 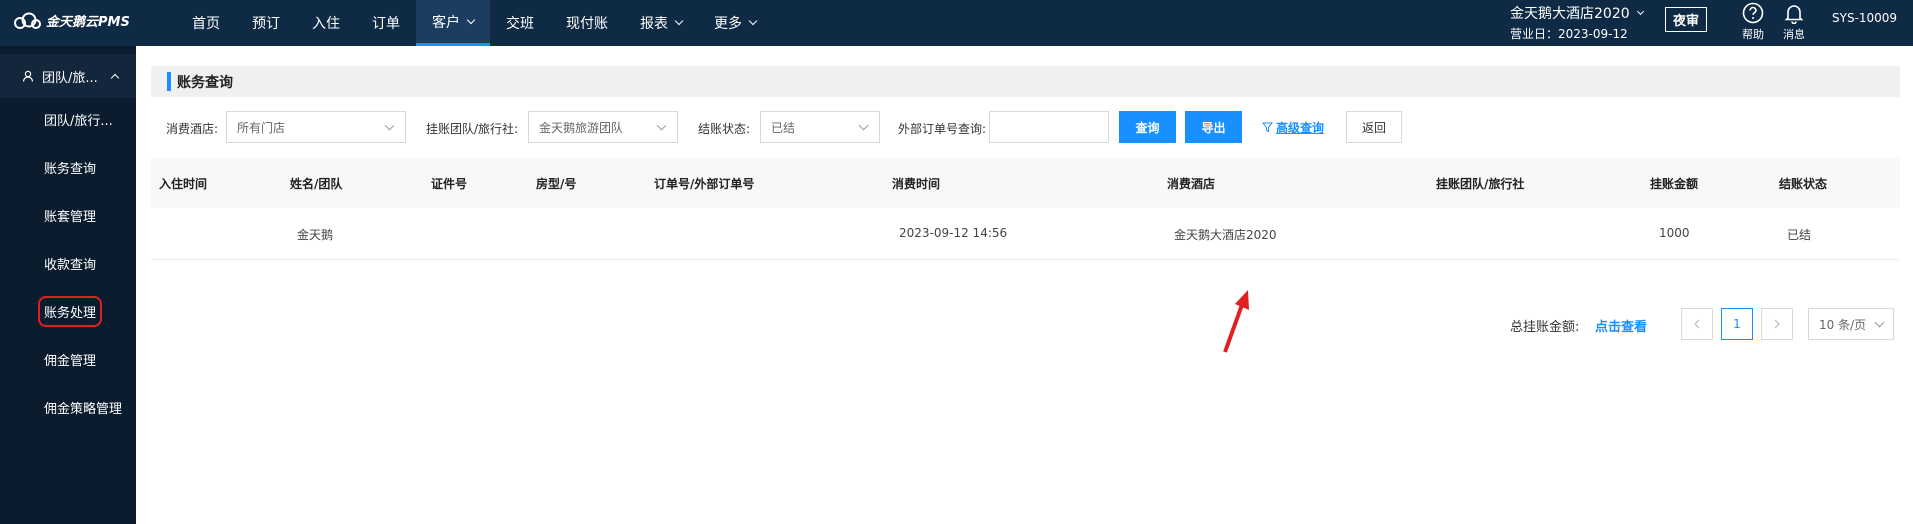 I want to click on advanced-search-label: 高级查询, so click(x=1300, y=128).